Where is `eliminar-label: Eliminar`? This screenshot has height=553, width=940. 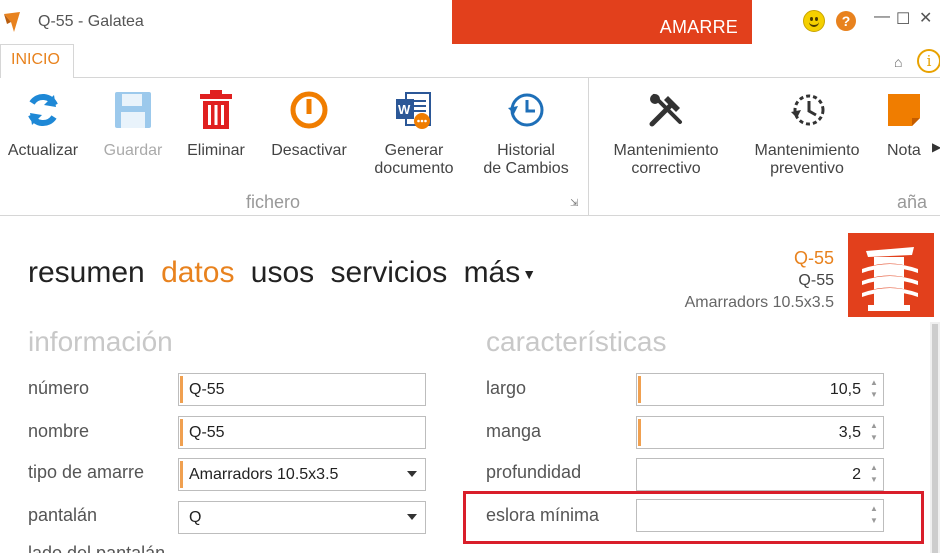 eliminar-label: Eliminar is located at coordinates (216, 150).